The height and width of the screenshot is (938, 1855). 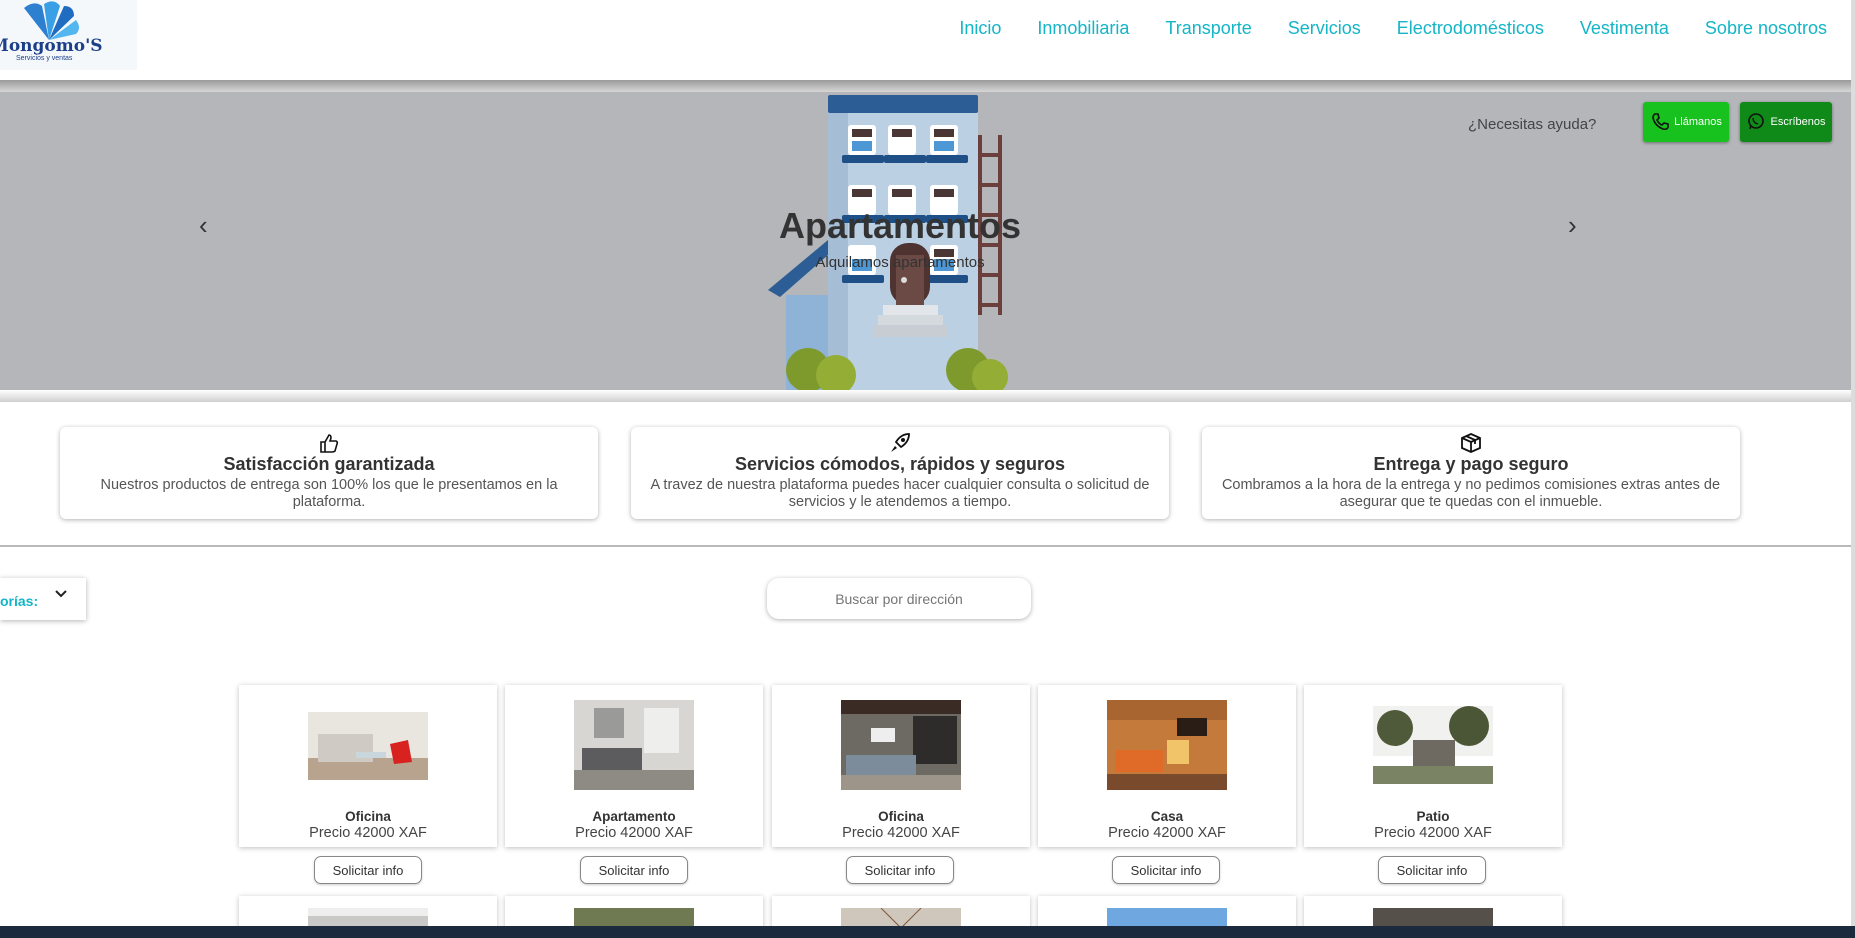 What do you see at coordinates (1470, 28) in the screenshot?
I see `nav-electrodomesticos: Electrodomésticos` at bounding box center [1470, 28].